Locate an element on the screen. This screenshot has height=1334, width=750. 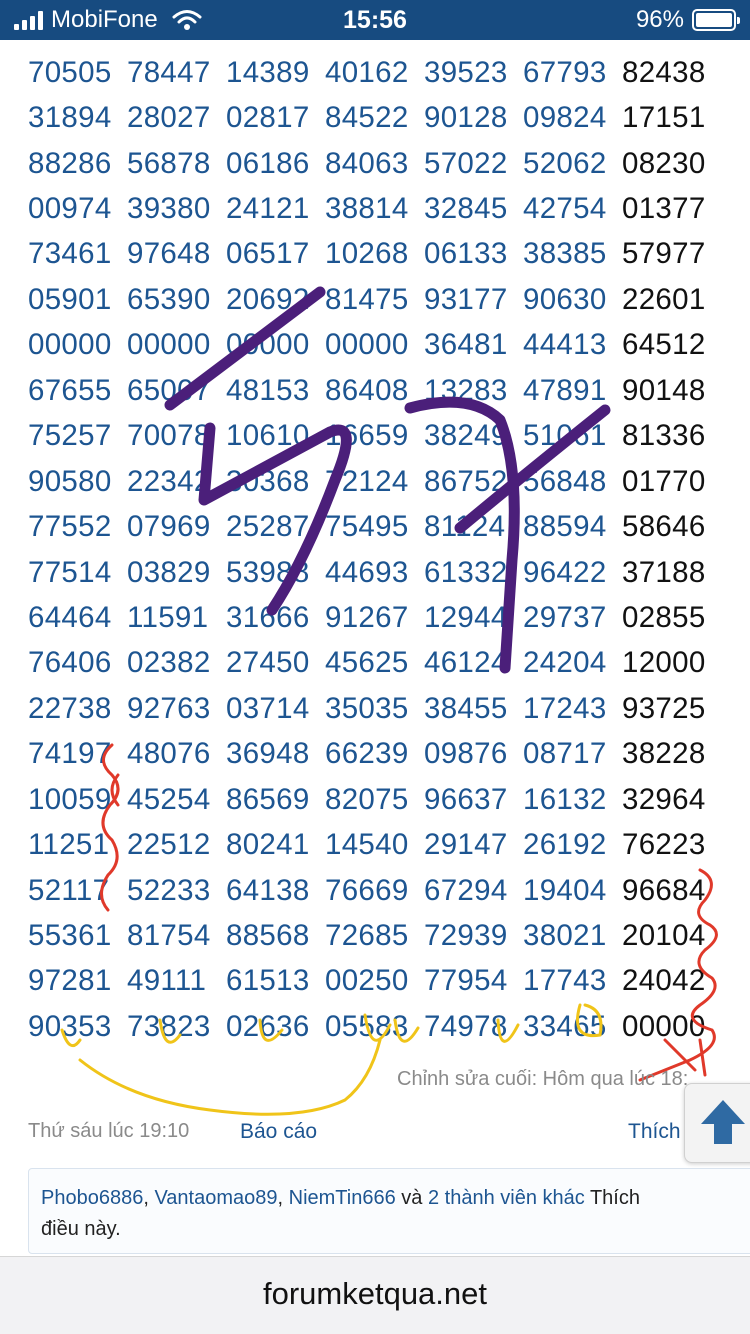
number-cell: 84063 is located at coordinates (367, 163).